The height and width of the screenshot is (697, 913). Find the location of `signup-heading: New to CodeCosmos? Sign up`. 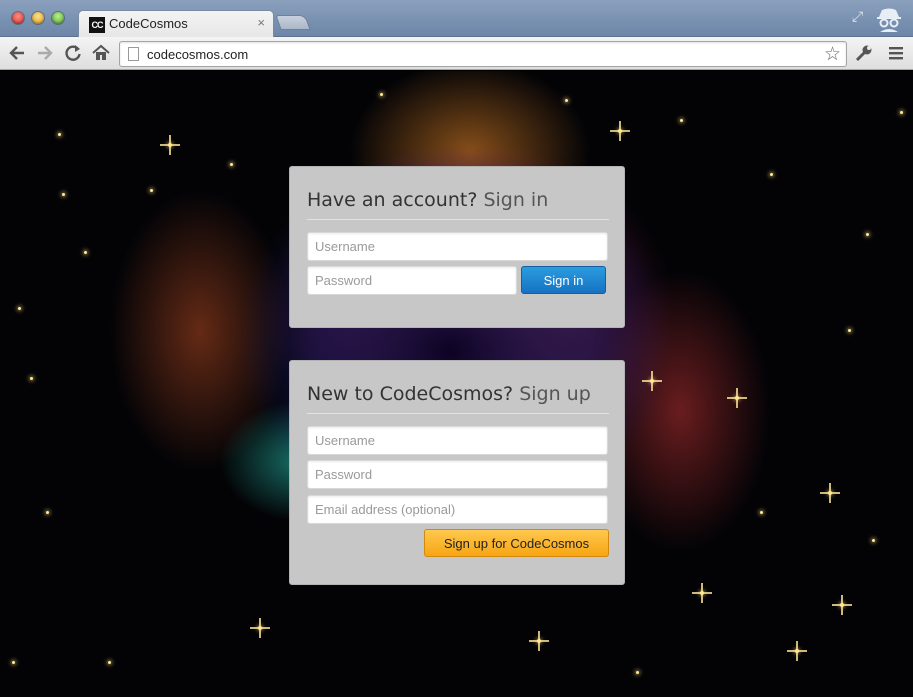

signup-heading: New to CodeCosmos? Sign up is located at coordinates (458, 398).